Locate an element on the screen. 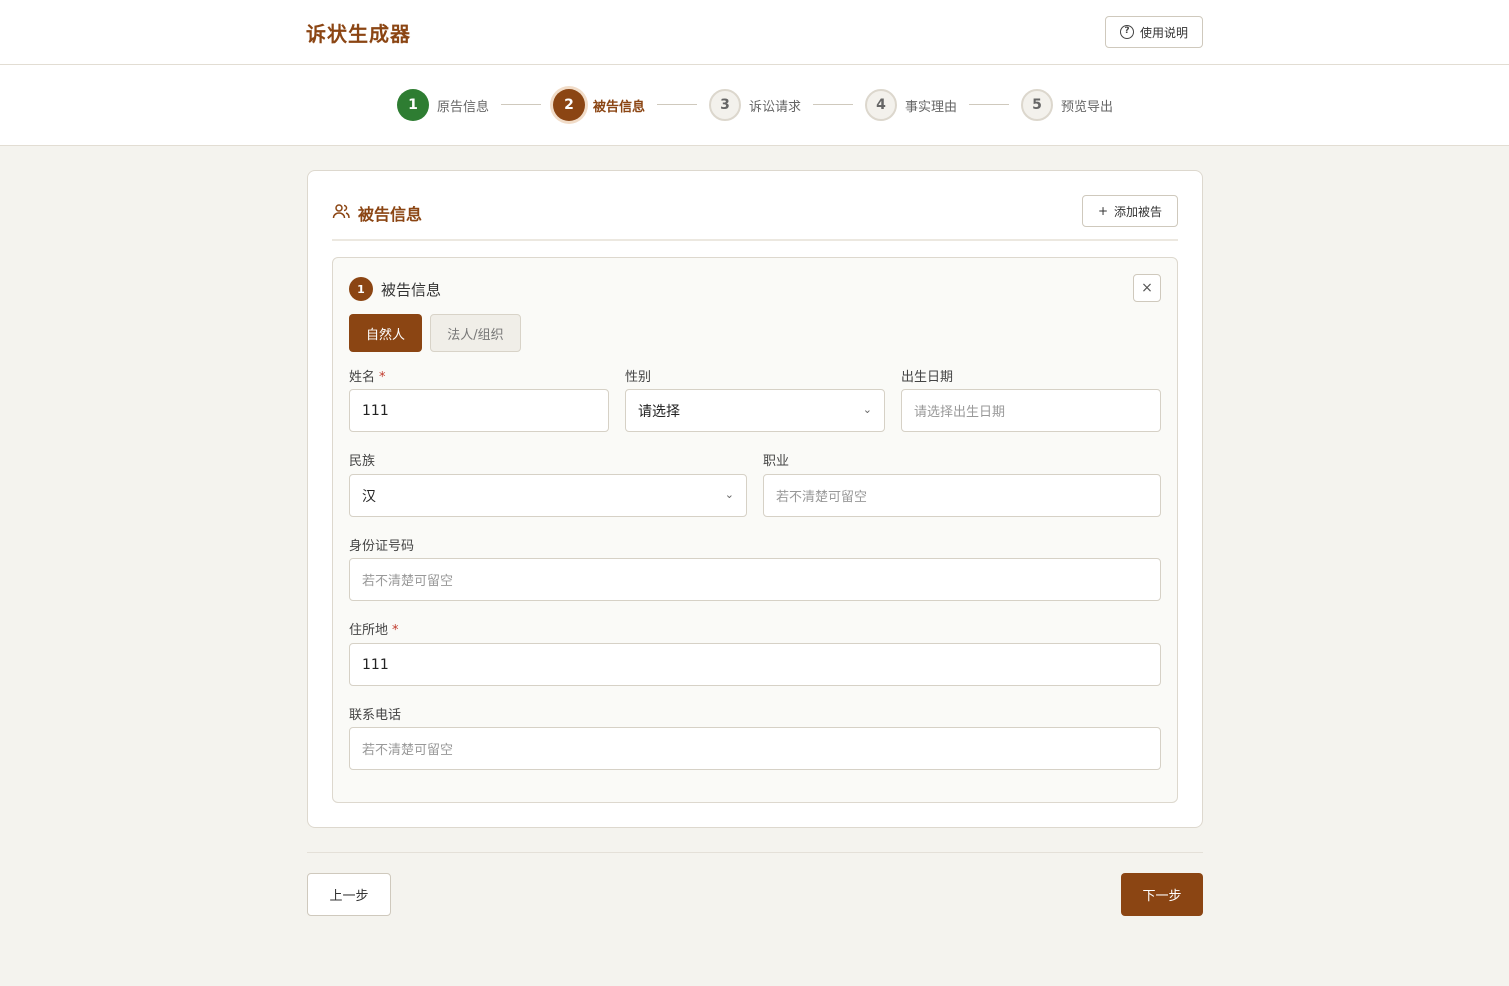  id-number-label: 身份证号码 is located at coordinates (382, 546).